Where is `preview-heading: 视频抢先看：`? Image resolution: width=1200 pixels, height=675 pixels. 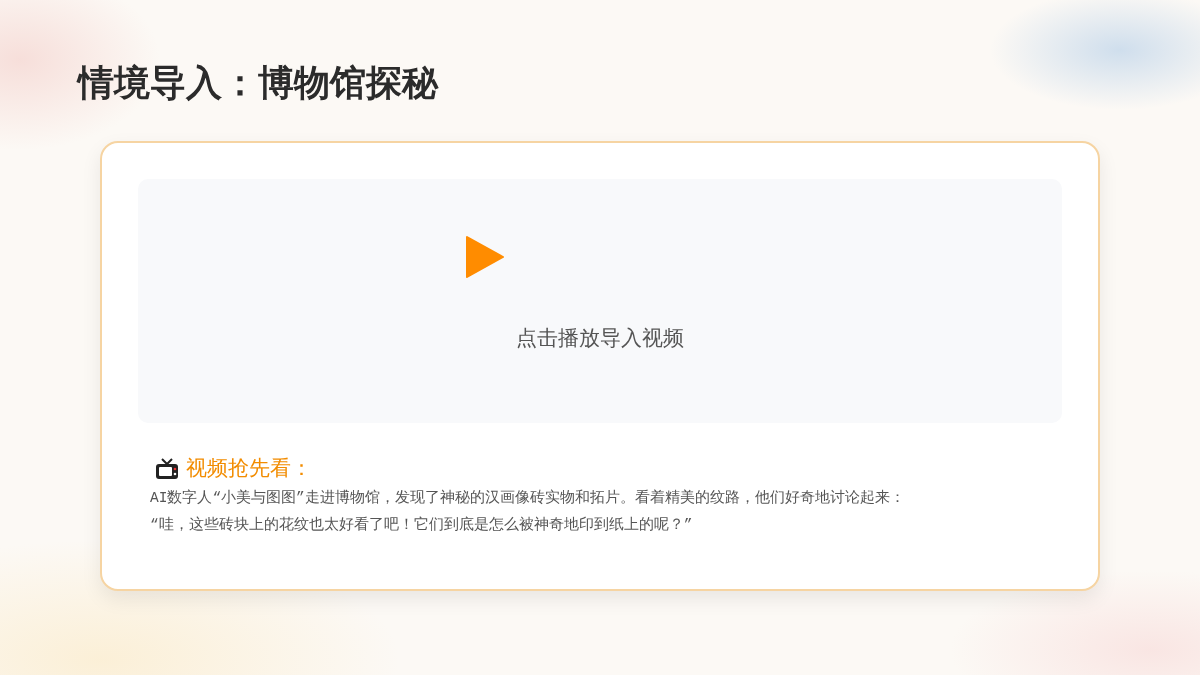 preview-heading: 视频抢先看： is located at coordinates (249, 469).